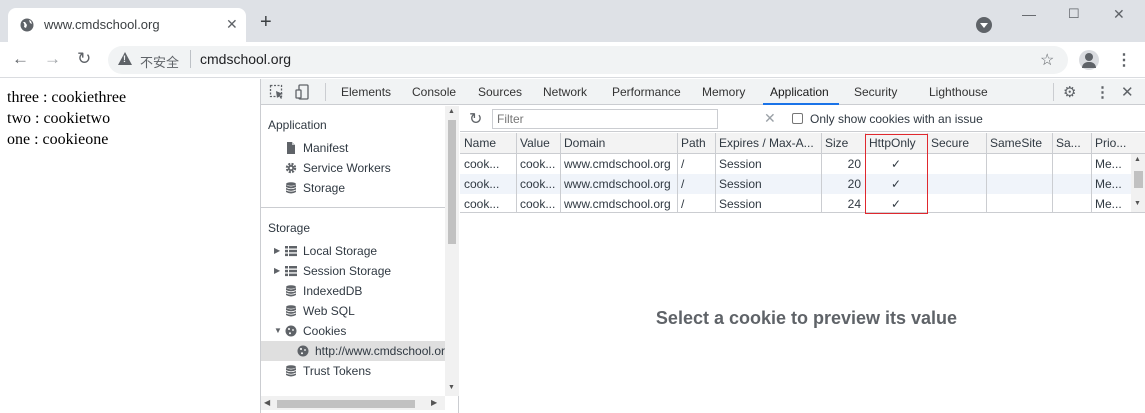 The width and height of the screenshot is (1145, 413). Describe the element at coordinates (337, 371) in the screenshot. I see `sidebar-item-label: Trust Tokens` at that location.